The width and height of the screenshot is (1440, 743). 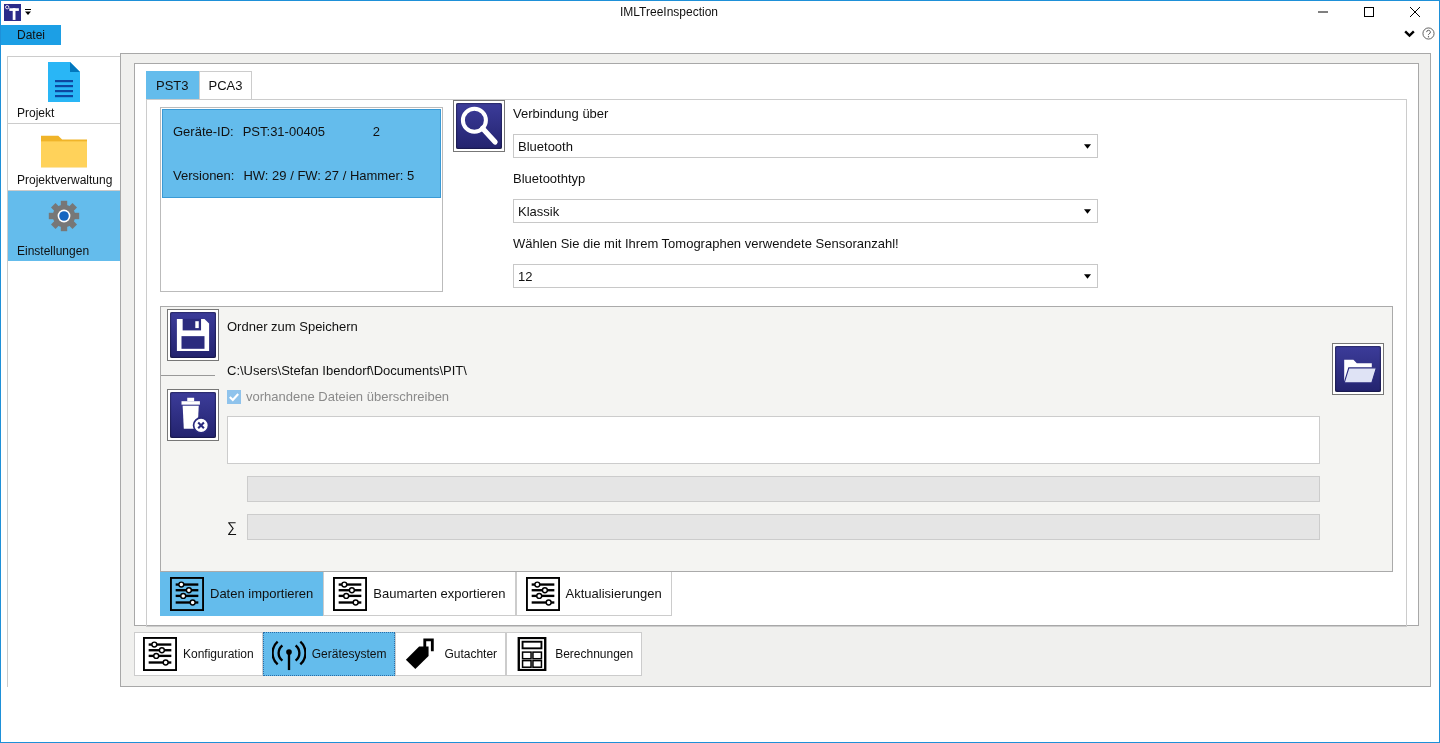 I want to click on field-label: Verbindung über, so click(x=561, y=114).